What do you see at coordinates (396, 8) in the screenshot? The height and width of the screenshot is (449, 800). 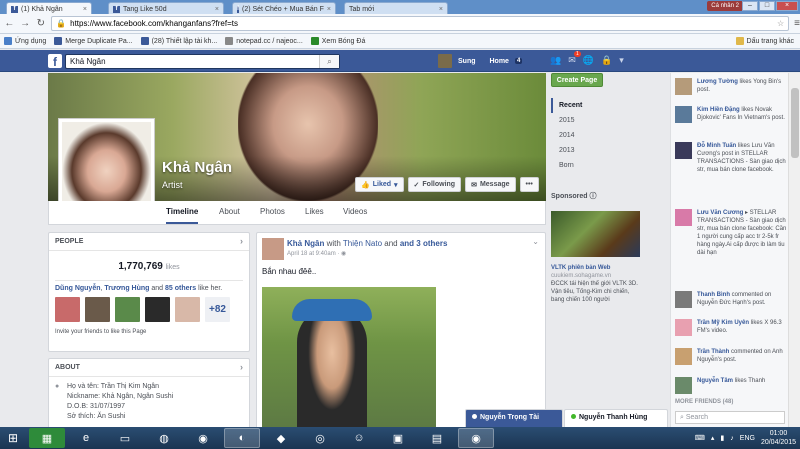 I see `browser-tab-4: Tab mới ×` at bounding box center [396, 8].